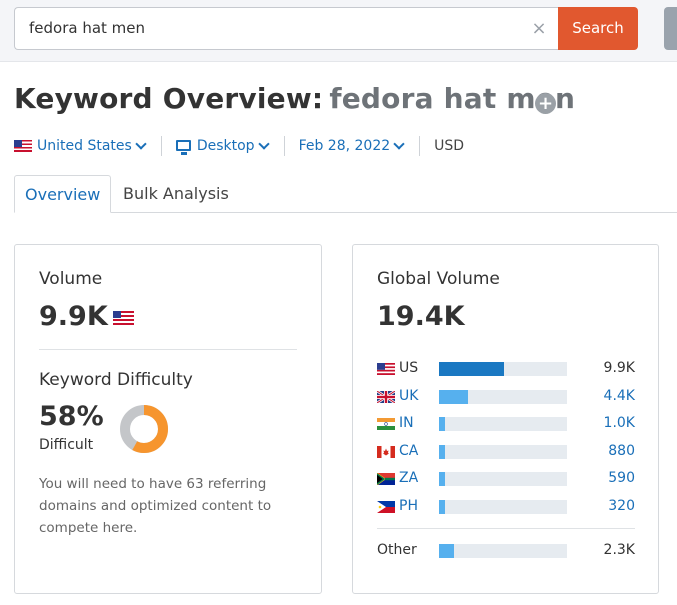 This screenshot has width=677, height=605. Describe the element at coordinates (176, 194) in the screenshot. I see `tab-bulk-analysis: Bulk Analysis` at that location.